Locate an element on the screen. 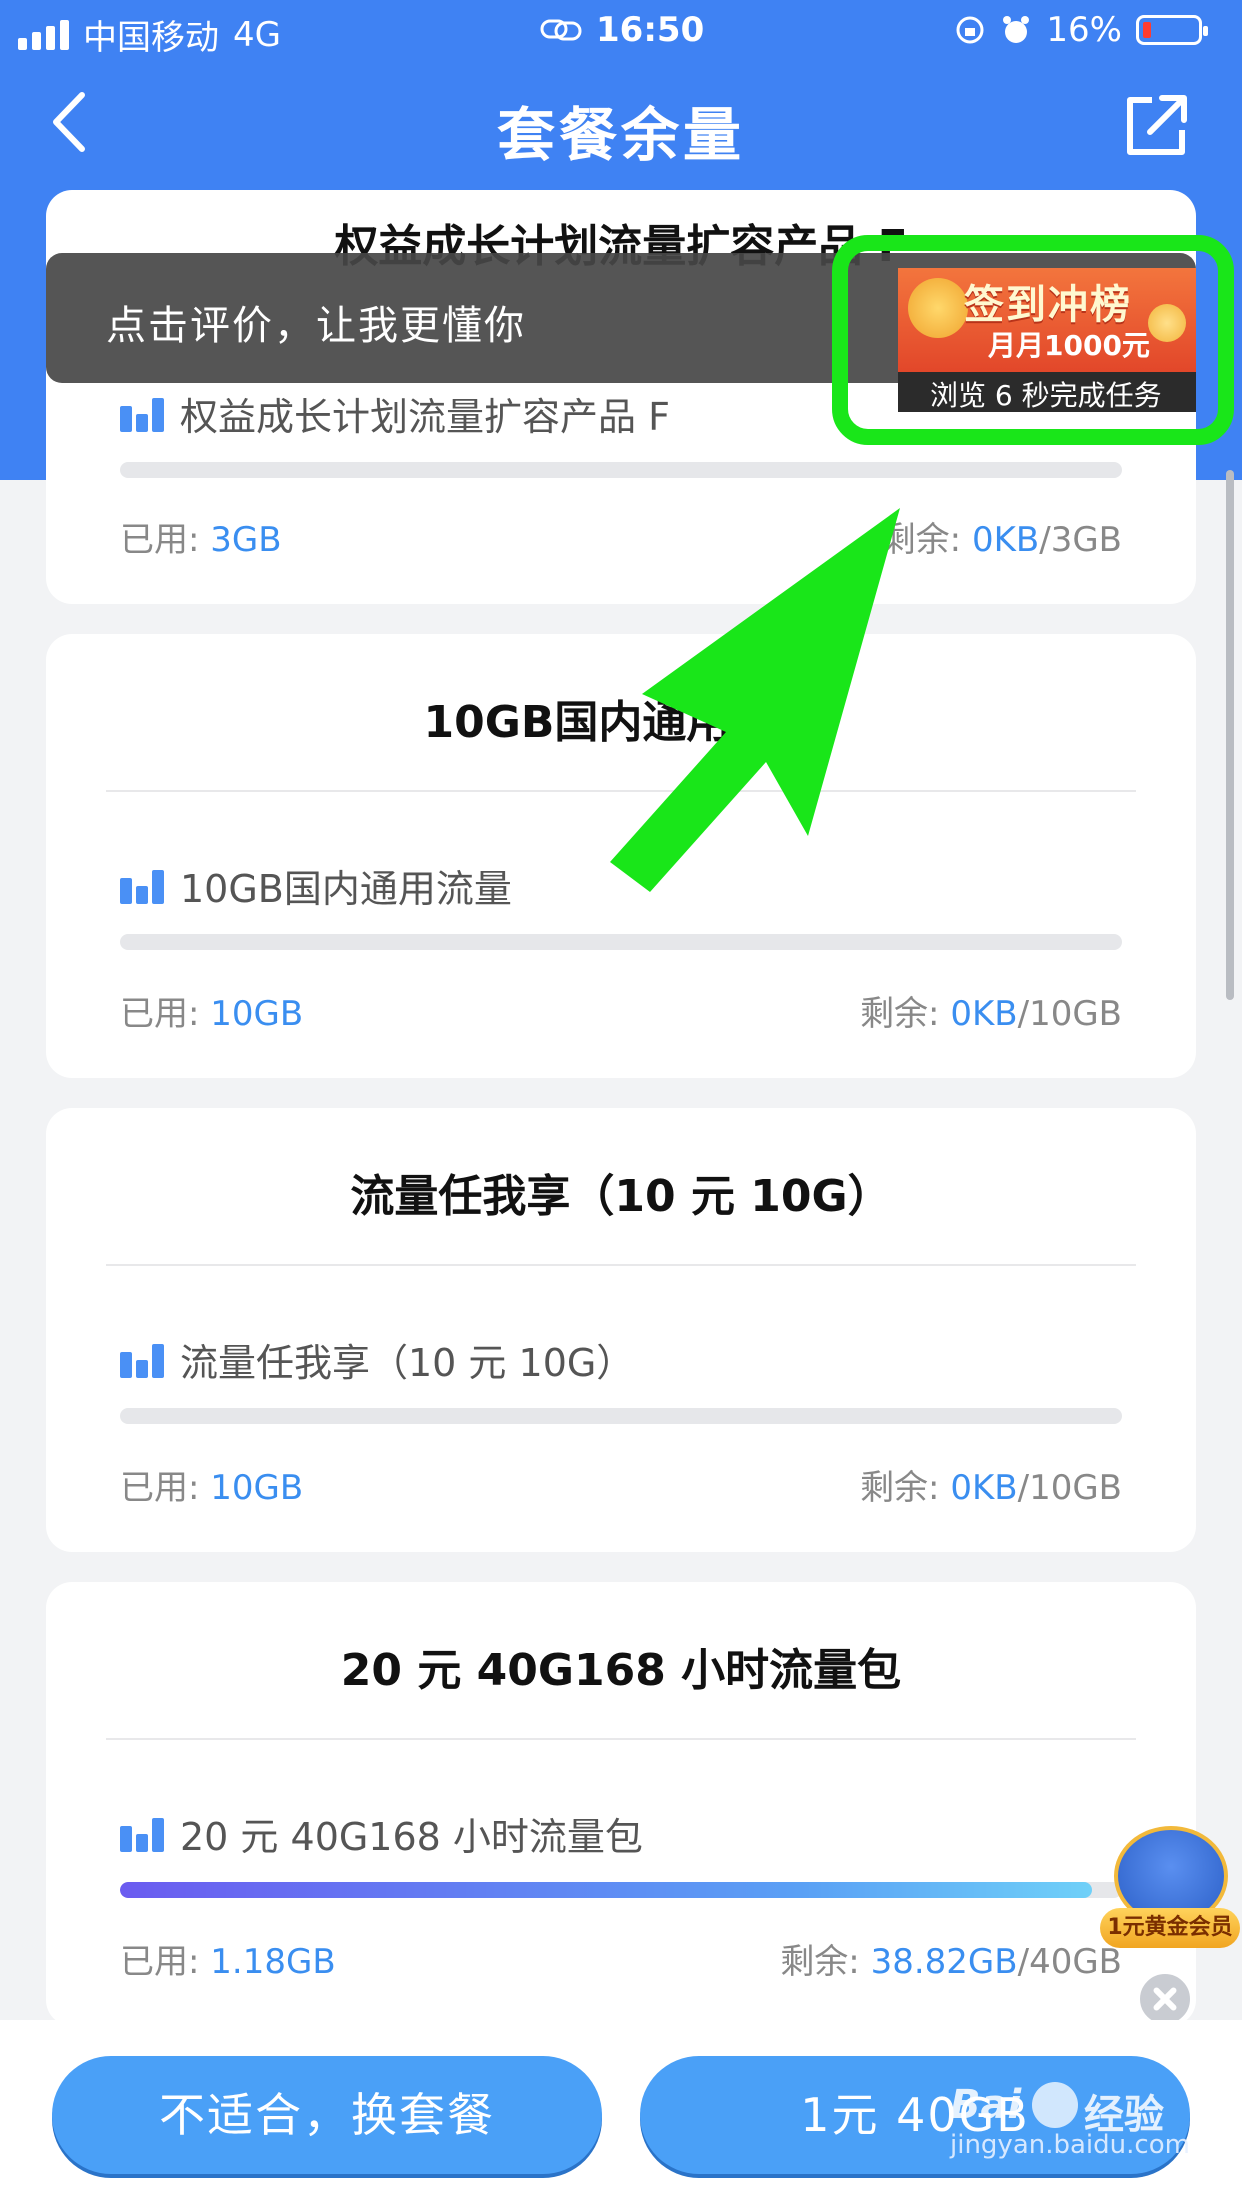 The height and width of the screenshot is (2208, 1242). change-plan-button: 不适合，换套餐 is located at coordinates (327, 2115).